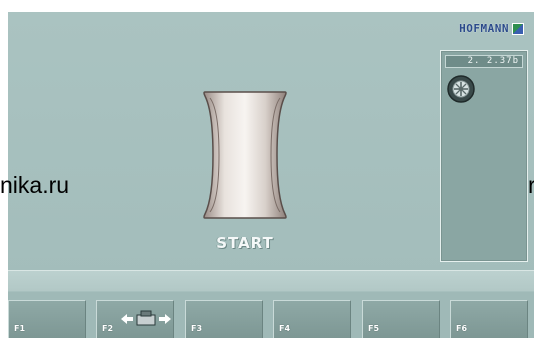  Describe the element at coordinates (518, 28) in the screenshot. I see `hofmann-flag-icon` at that location.